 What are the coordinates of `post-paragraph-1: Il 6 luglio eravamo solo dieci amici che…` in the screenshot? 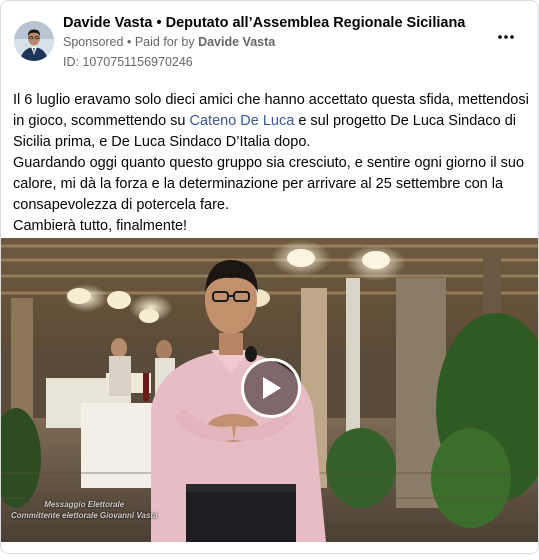 It's located at (271, 121).